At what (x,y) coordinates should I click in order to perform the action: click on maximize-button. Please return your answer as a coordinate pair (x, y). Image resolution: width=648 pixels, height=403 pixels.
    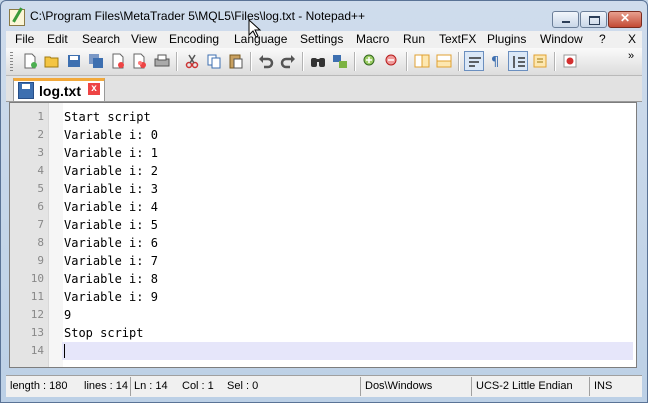
    Looking at the image, I should click on (593, 19).